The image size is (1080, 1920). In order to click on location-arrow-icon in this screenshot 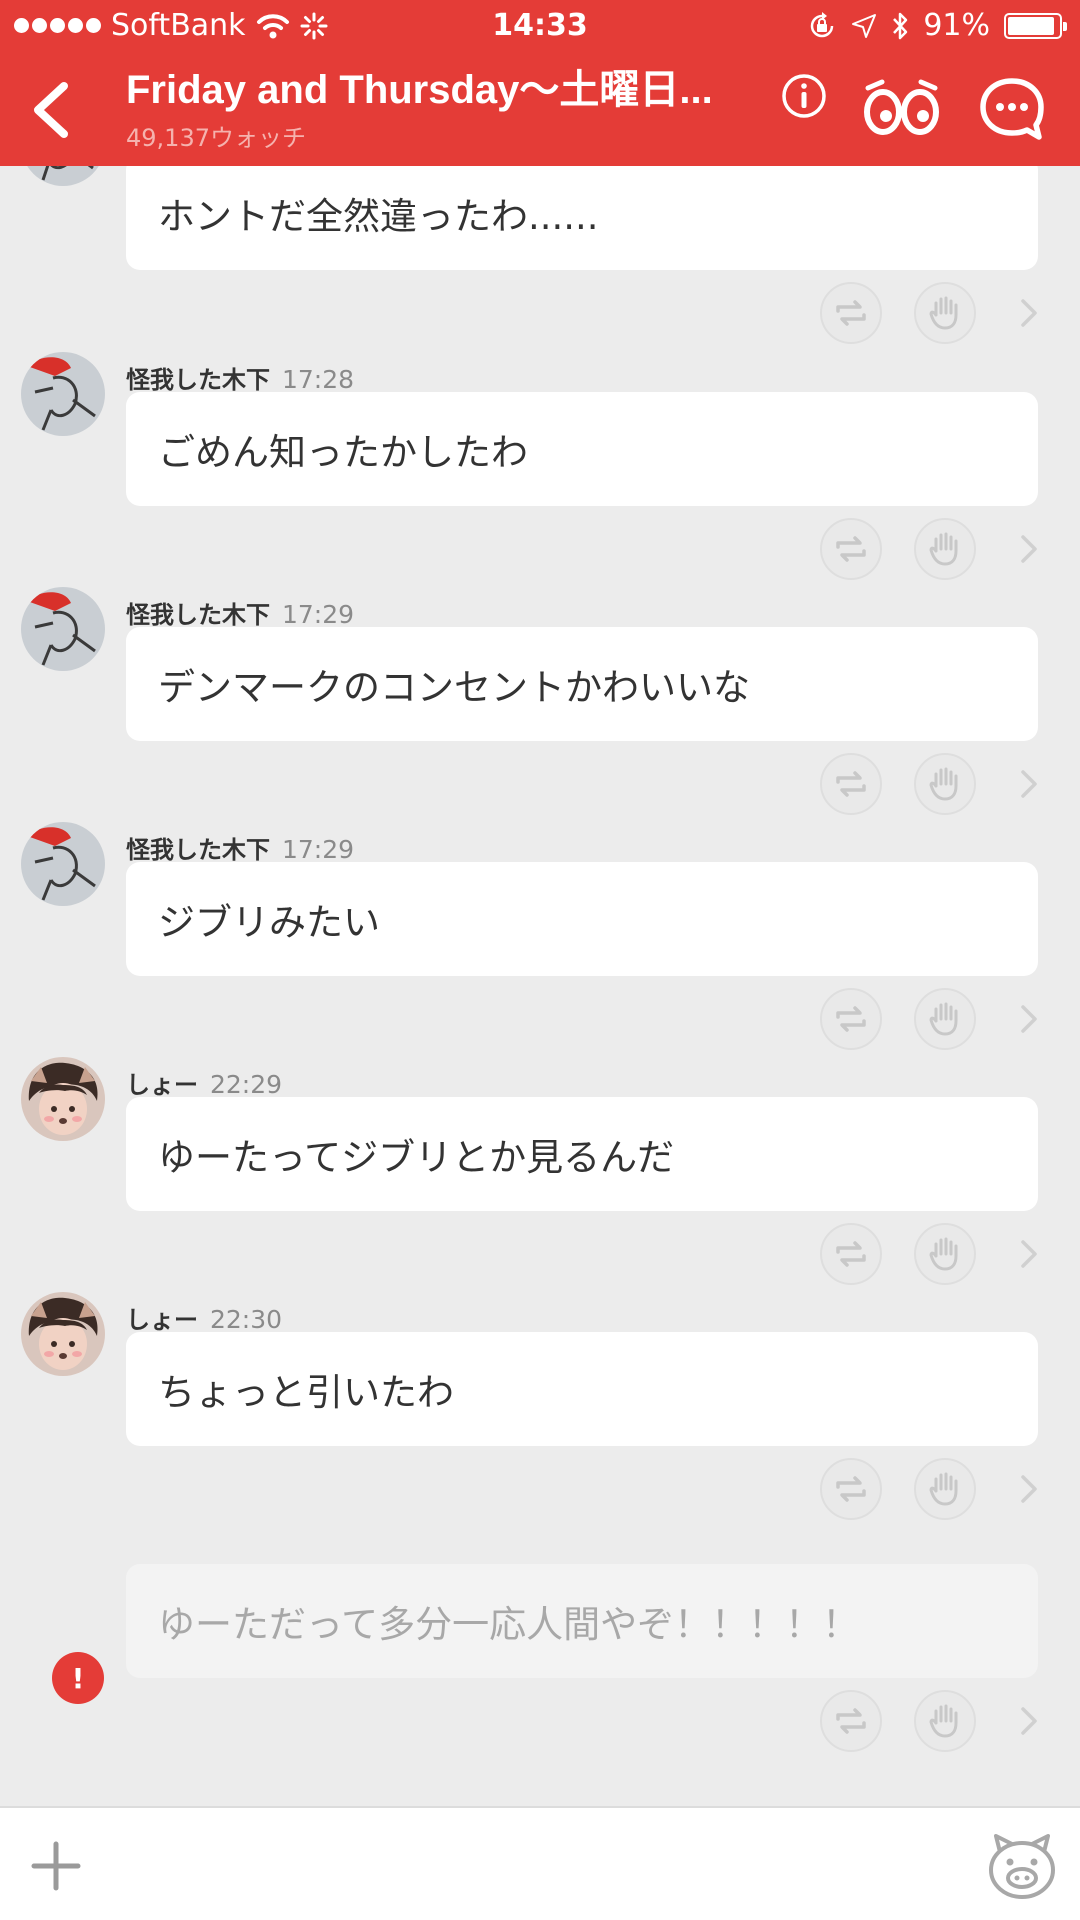, I will do `click(864, 25)`.